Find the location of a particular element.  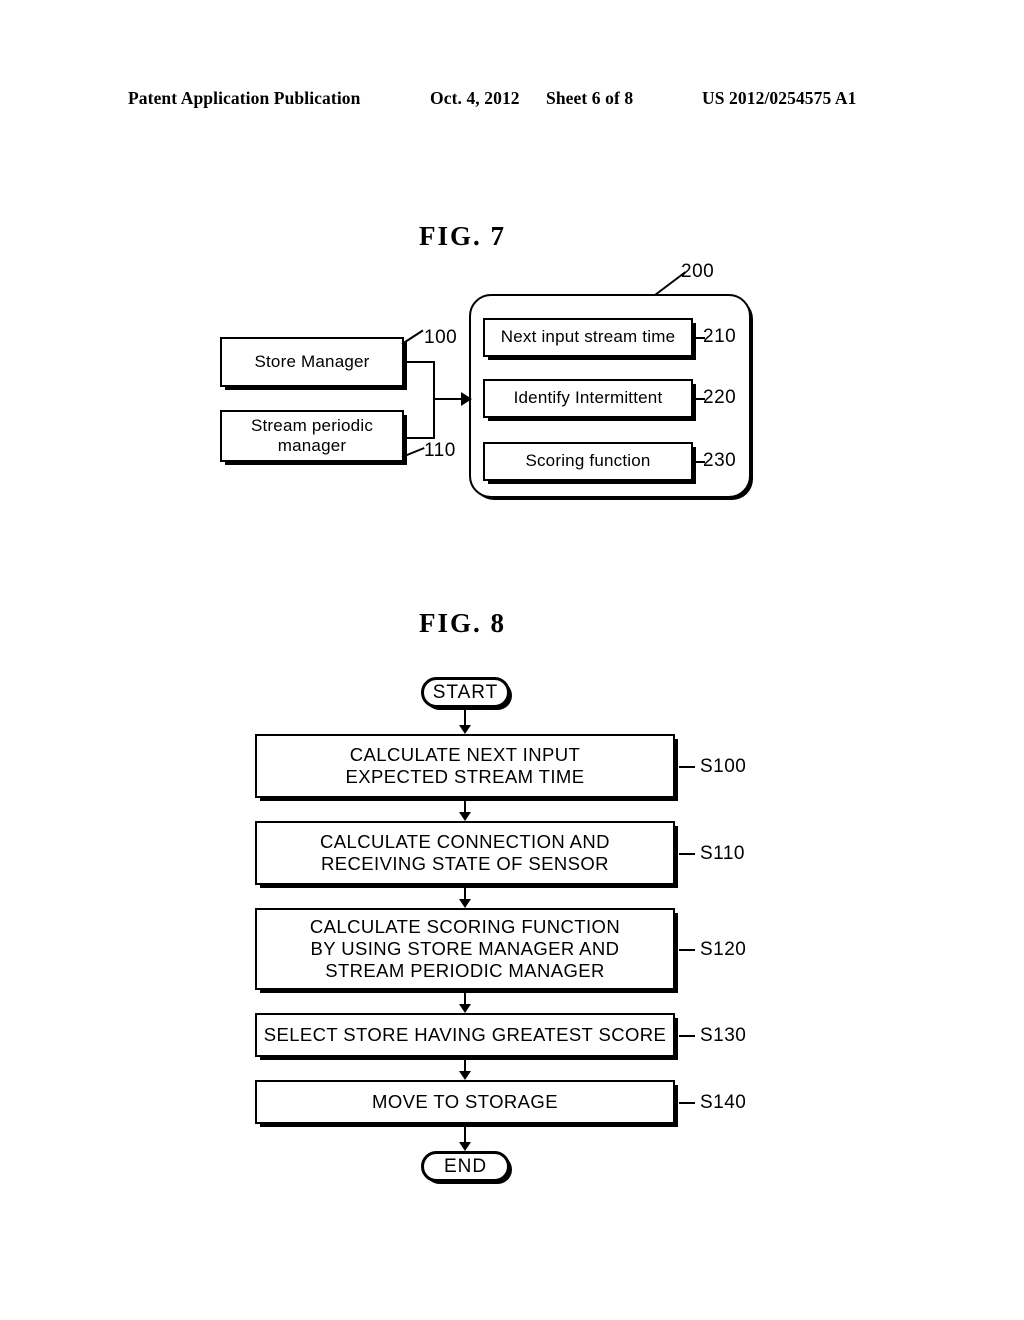

reference-numeral-110: 110 is located at coordinates (440, 450).